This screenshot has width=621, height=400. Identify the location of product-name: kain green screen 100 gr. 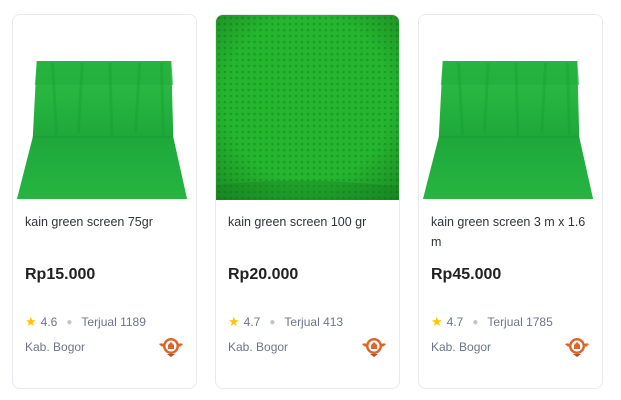
(307, 232).